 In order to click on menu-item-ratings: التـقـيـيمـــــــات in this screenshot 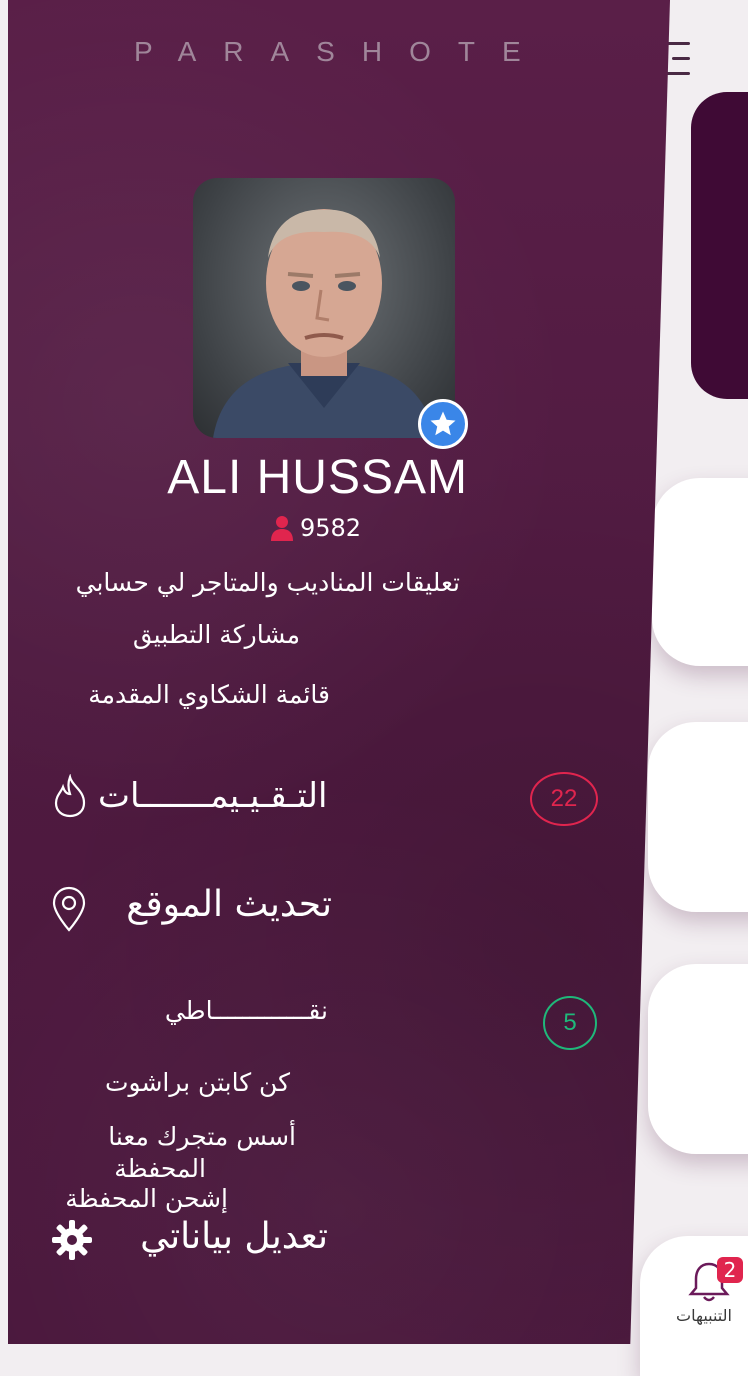, I will do `click(212, 796)`.